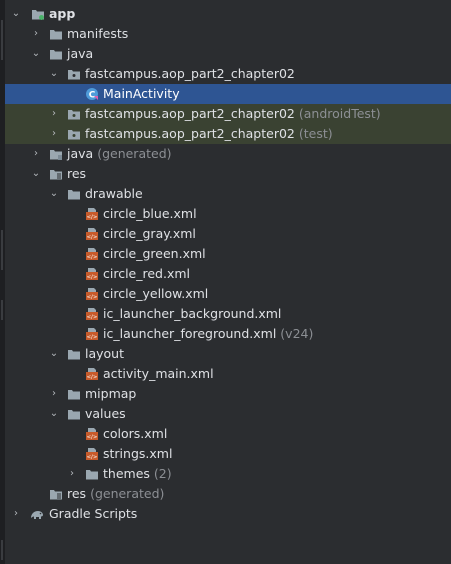 The width and height of the screenshot is (451, 564). Describe the element at coordinates (228, 314) in the screenshot. I see `tree-row-ic-launcher-background: </> ic_launcher_background.xml` at that location.